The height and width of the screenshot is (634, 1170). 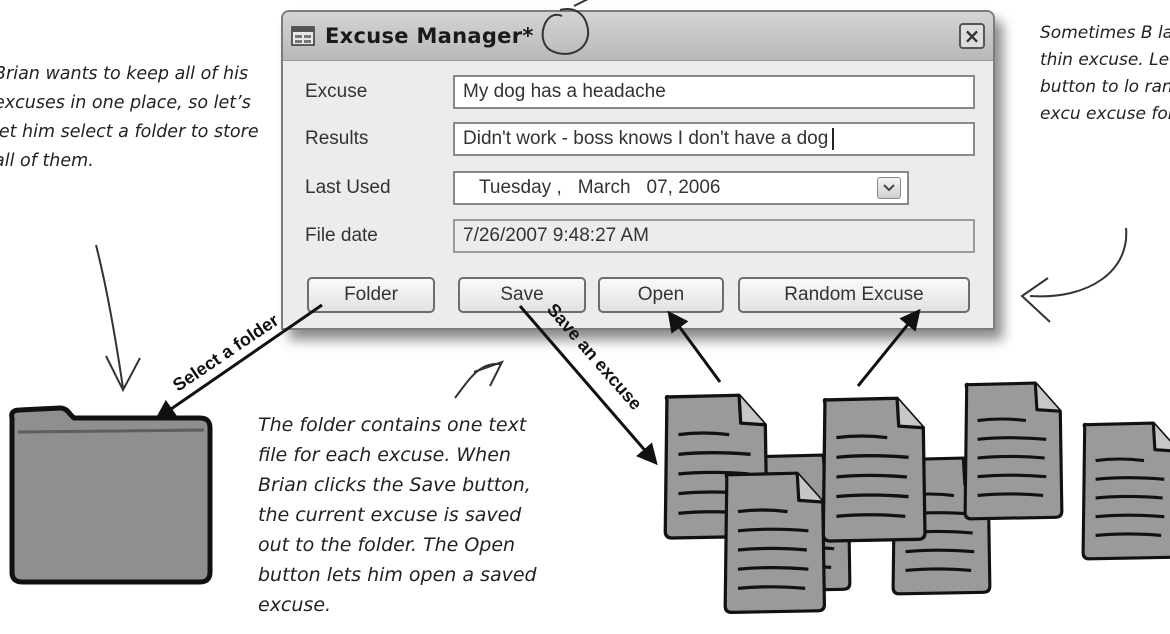 I want to click on save-excuse-arrow, so click(x=588, y=385).